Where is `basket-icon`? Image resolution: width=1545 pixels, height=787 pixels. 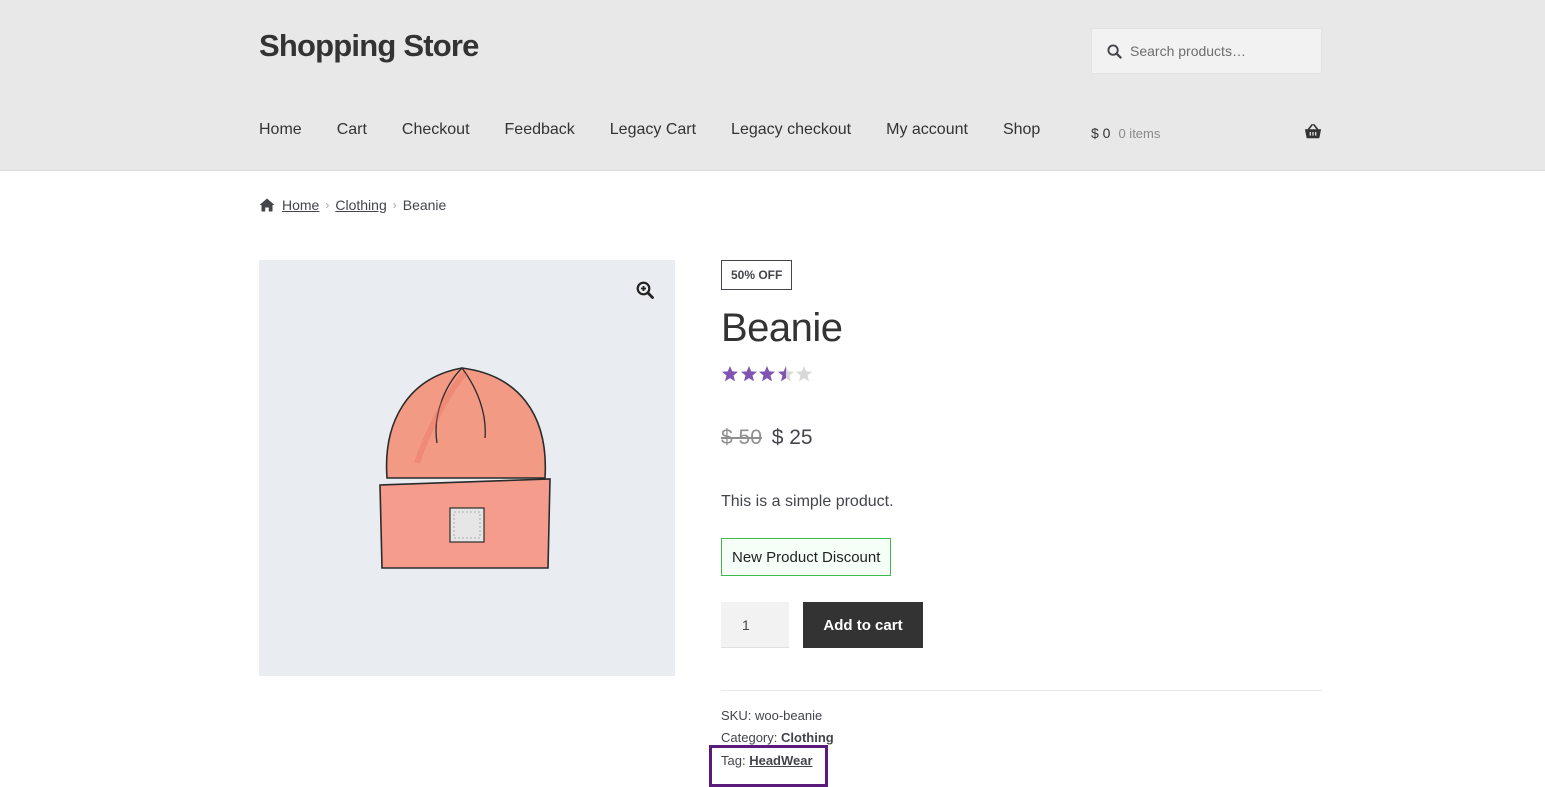 basket-icon is located at coordinates (1313, 132).